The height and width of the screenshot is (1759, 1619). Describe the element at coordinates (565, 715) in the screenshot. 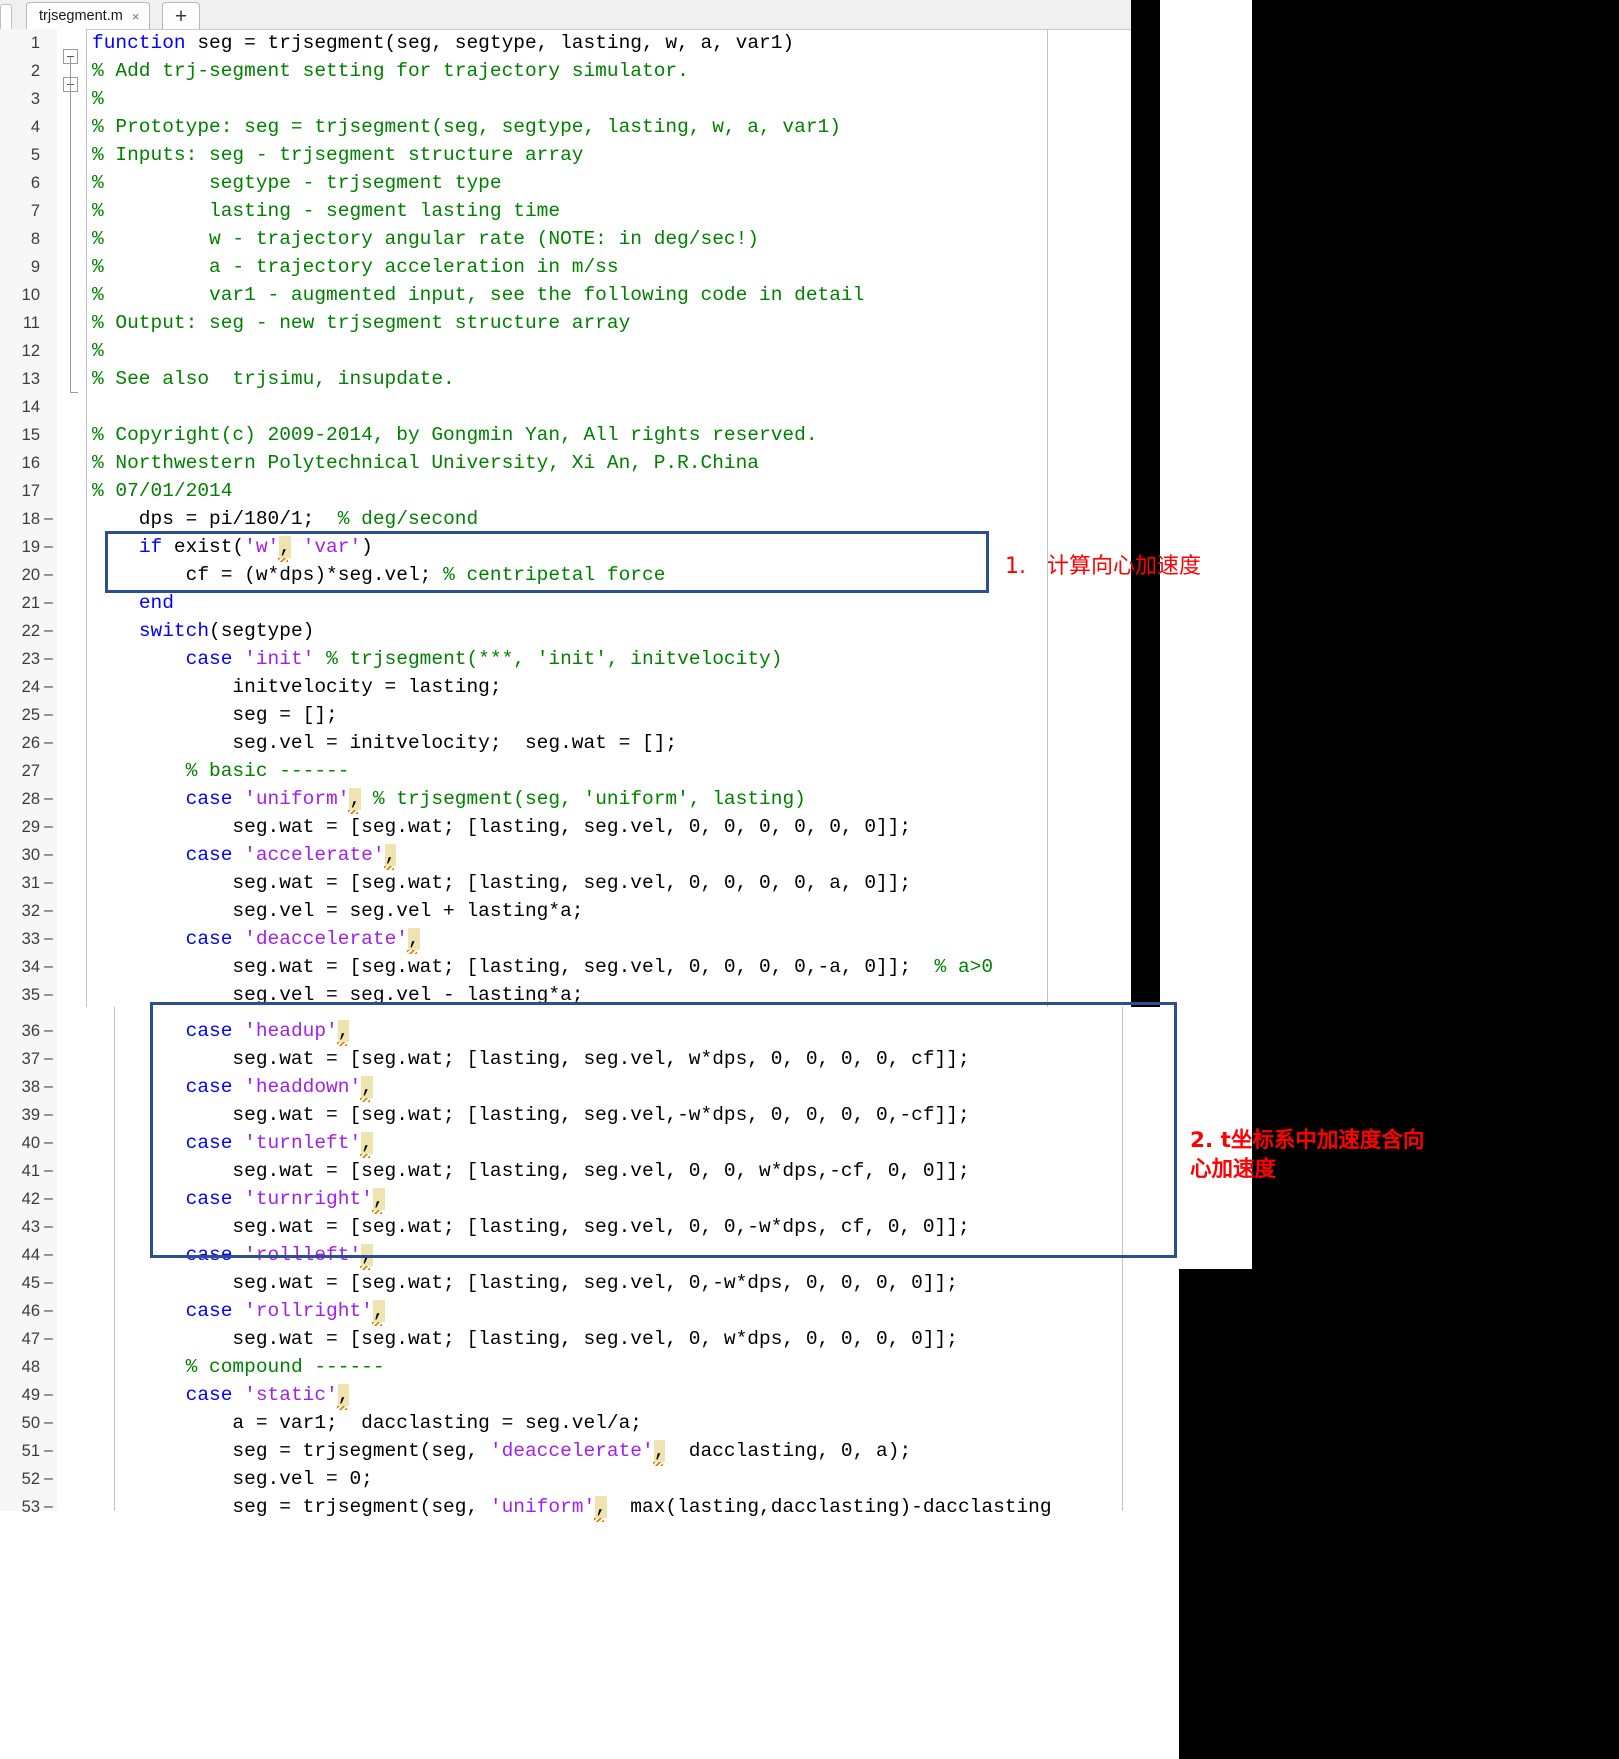

I see `code-line: 25– seg = [];` at that location.